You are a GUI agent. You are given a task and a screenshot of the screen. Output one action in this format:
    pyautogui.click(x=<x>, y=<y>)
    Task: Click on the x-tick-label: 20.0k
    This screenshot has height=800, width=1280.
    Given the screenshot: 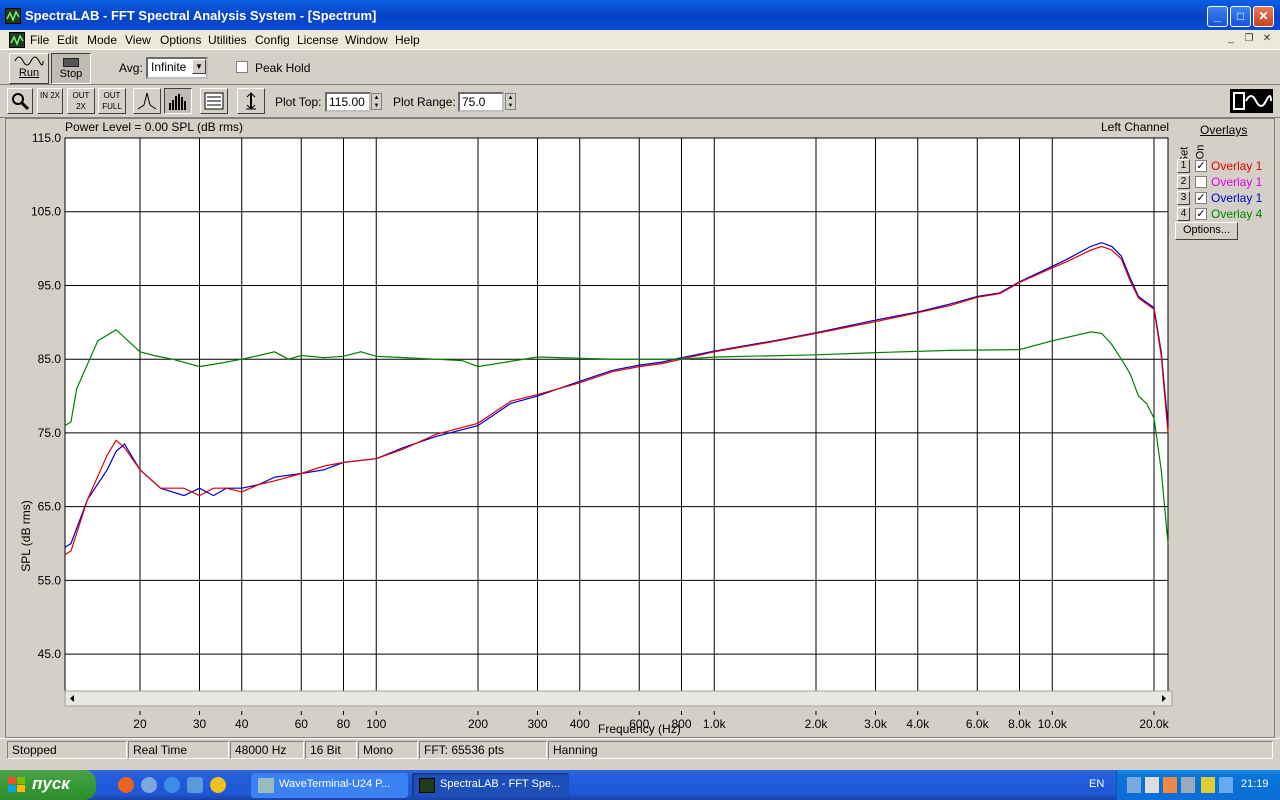 What is the action you would take?
    pyautogui.click(x=1154, y=724)
    